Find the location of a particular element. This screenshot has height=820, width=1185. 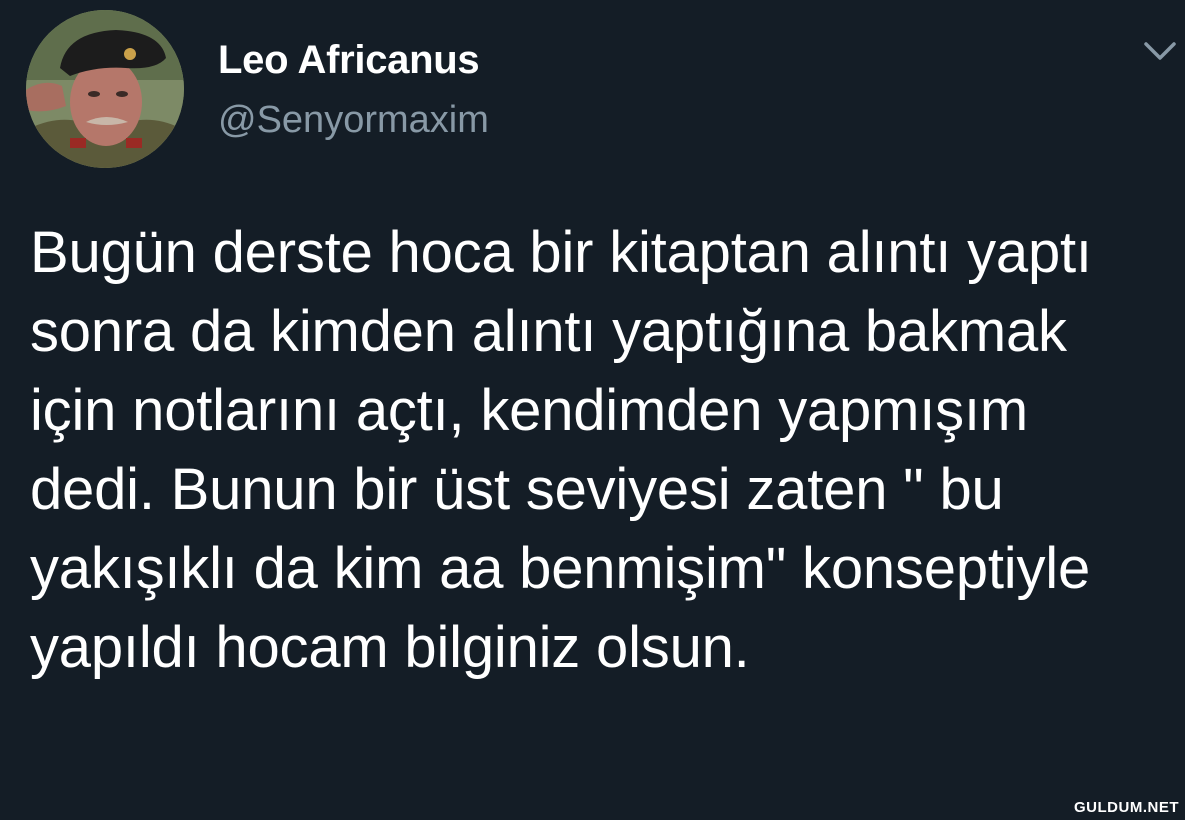

chevron-down-icon is located at coordinates (1160, 51).